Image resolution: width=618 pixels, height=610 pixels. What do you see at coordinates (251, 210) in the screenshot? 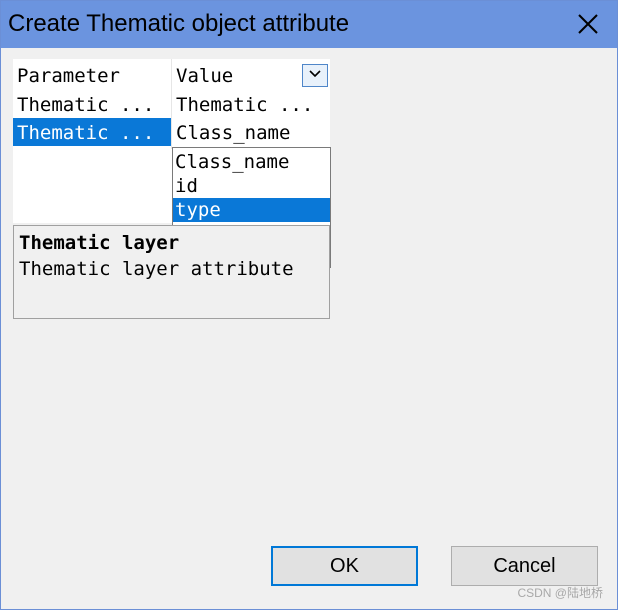
I see `dropdown-option-selected: type` at bounding box center [251, 210].